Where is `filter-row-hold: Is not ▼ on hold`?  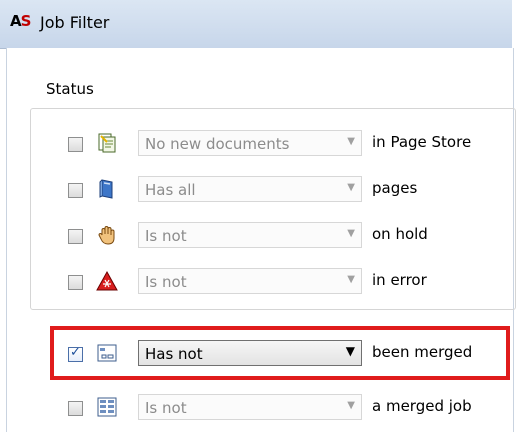 filter-row-hold: Is not ▼ on hold is located at coordinates (262, 237).